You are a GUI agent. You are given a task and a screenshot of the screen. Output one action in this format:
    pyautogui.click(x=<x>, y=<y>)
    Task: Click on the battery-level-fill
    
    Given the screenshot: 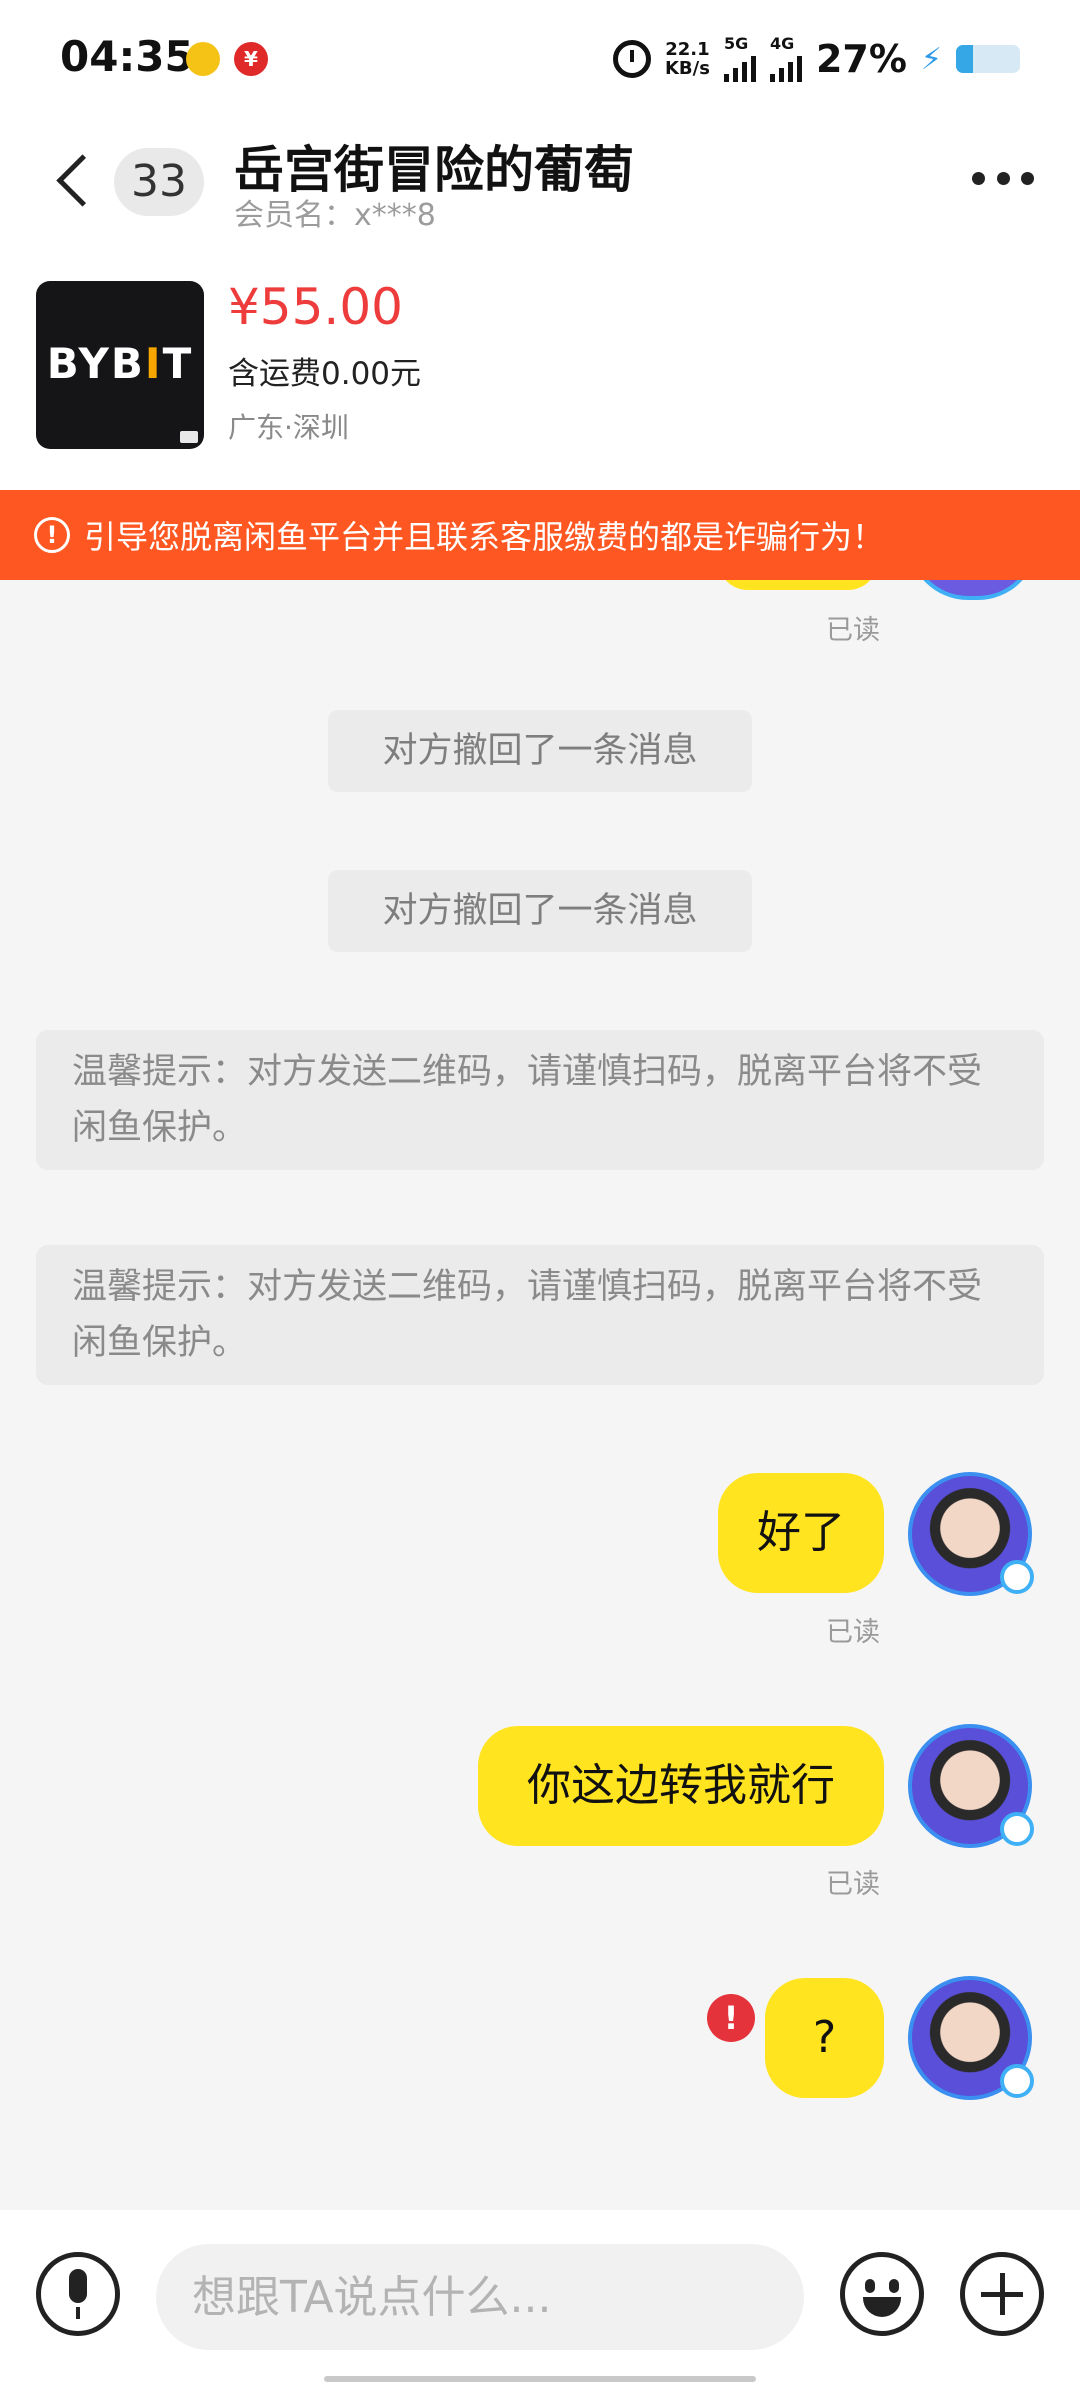 What is the action you would take?
    pyautogui.click(x=965, y=59)
    